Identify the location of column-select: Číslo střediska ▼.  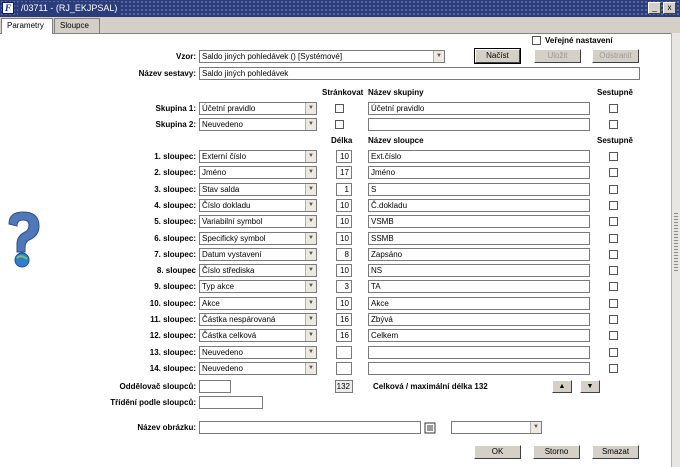
(258, 271).